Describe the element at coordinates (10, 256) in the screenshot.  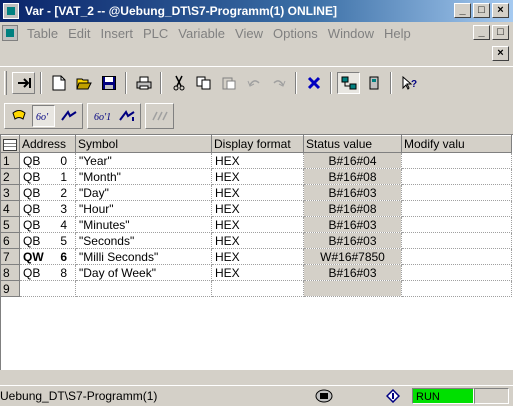
I see `row-number: 7` at that location.